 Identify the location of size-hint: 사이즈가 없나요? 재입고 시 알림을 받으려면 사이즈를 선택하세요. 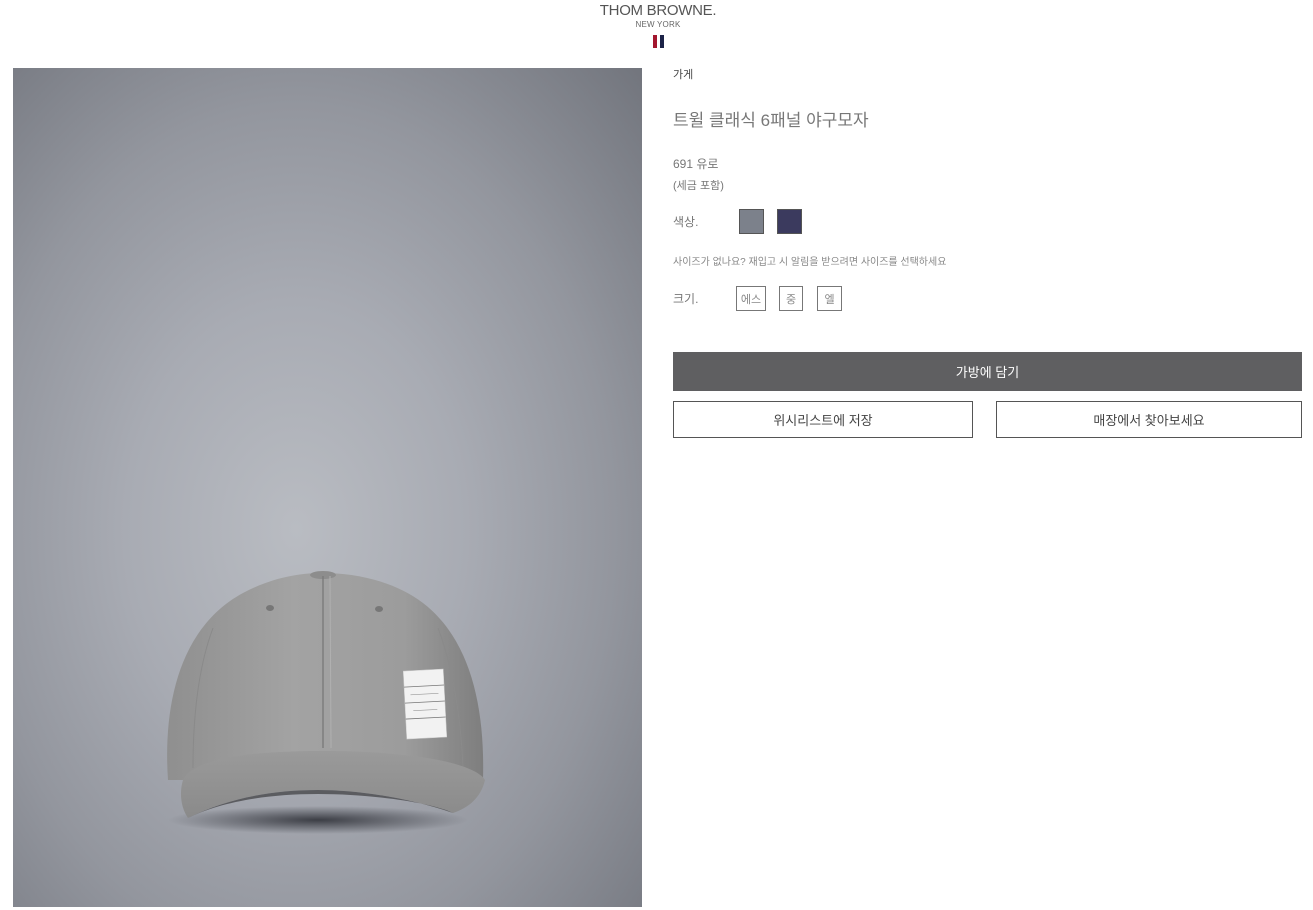
(810, 262).